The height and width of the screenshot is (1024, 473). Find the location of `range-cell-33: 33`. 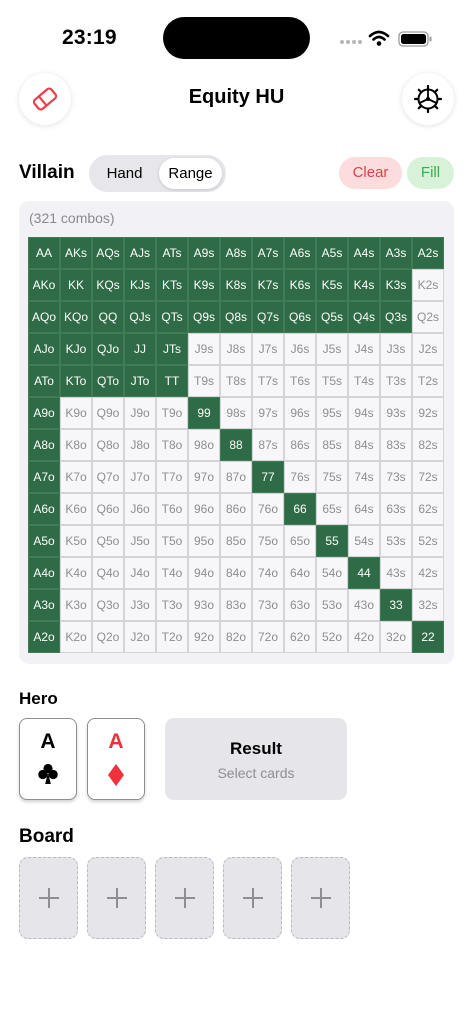

range-cell-33: 33 is located at coordinates (396, 605).